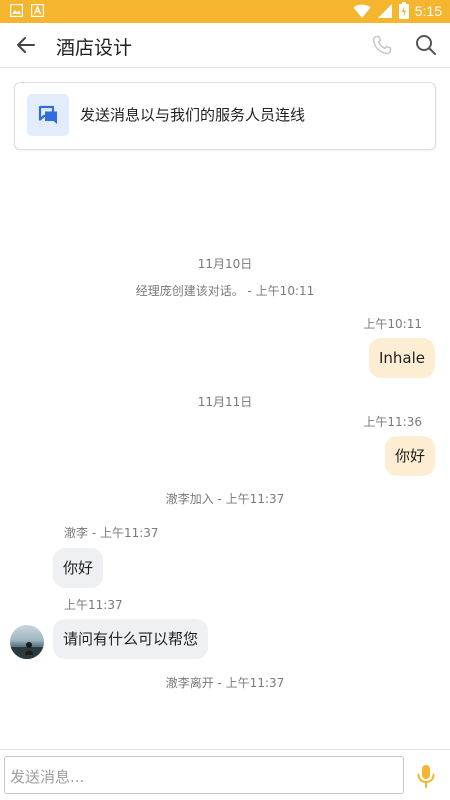  I want to click on sender-label: 澈李 - 上午11:37, so click(111, 533).